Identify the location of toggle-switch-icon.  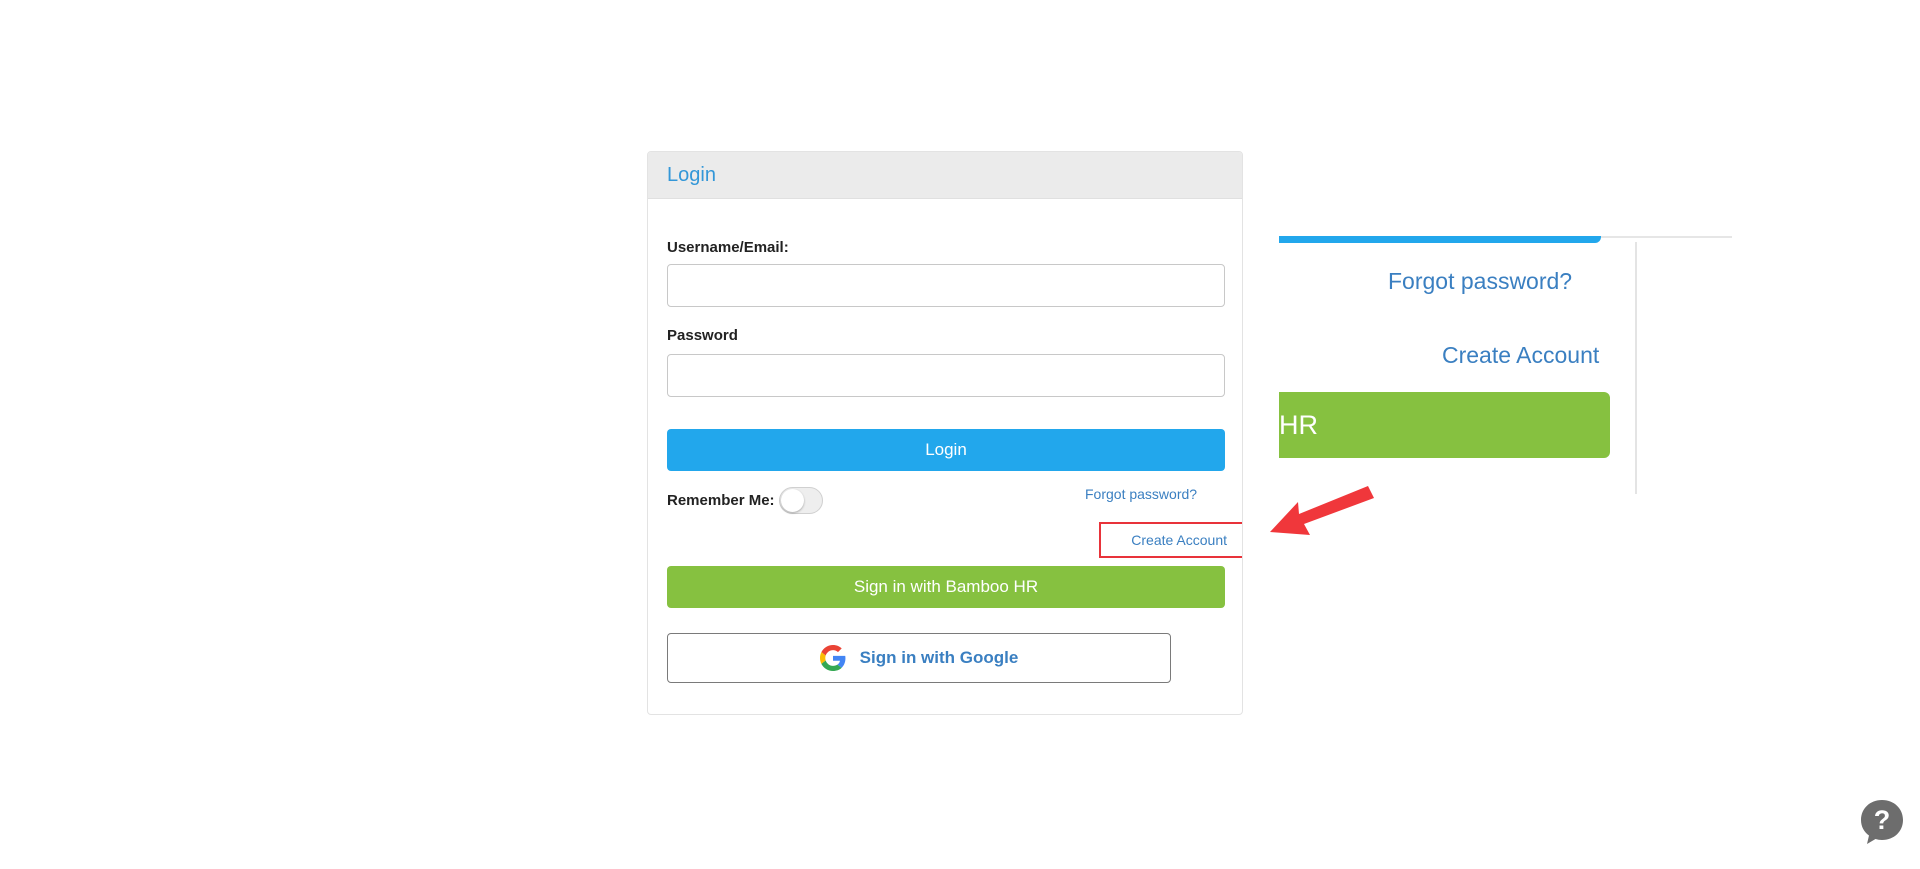
(800, 500).